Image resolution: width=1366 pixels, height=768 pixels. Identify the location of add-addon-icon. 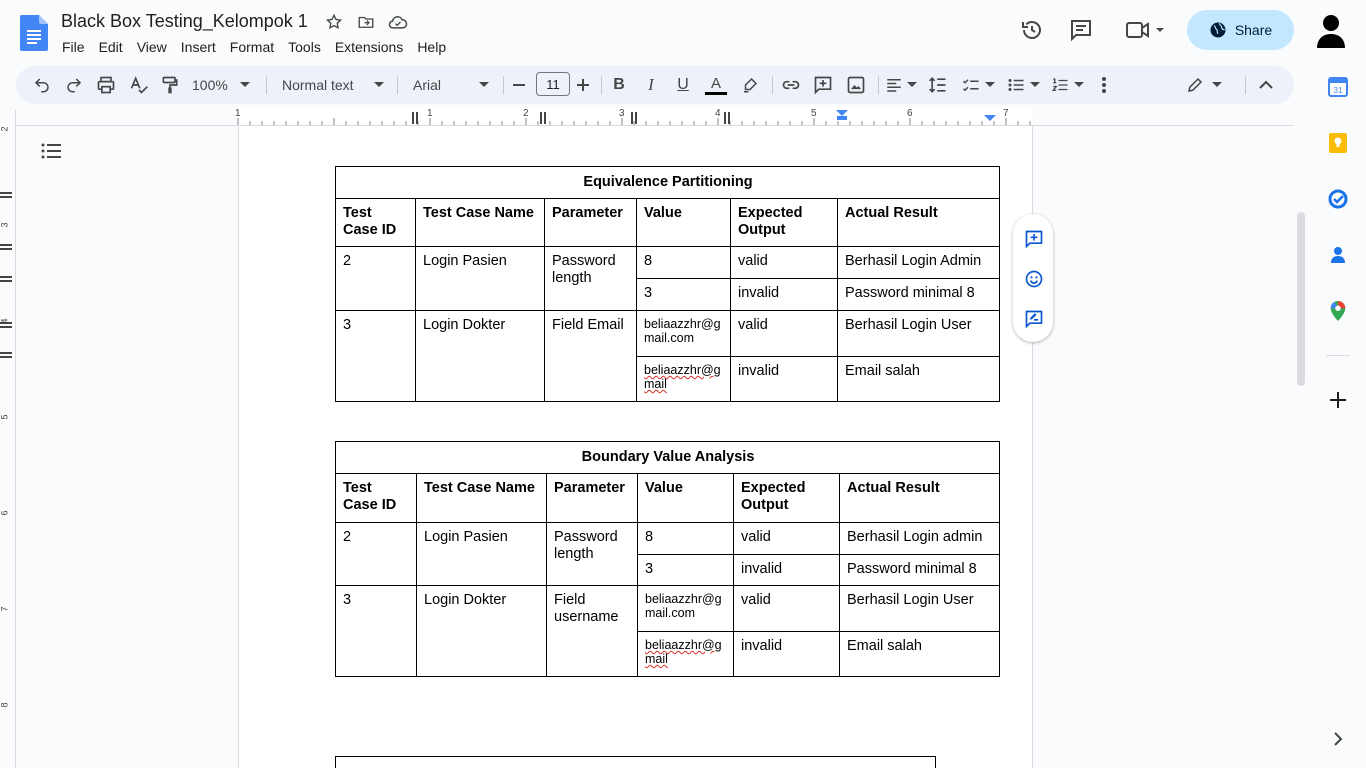
(1338, 400).